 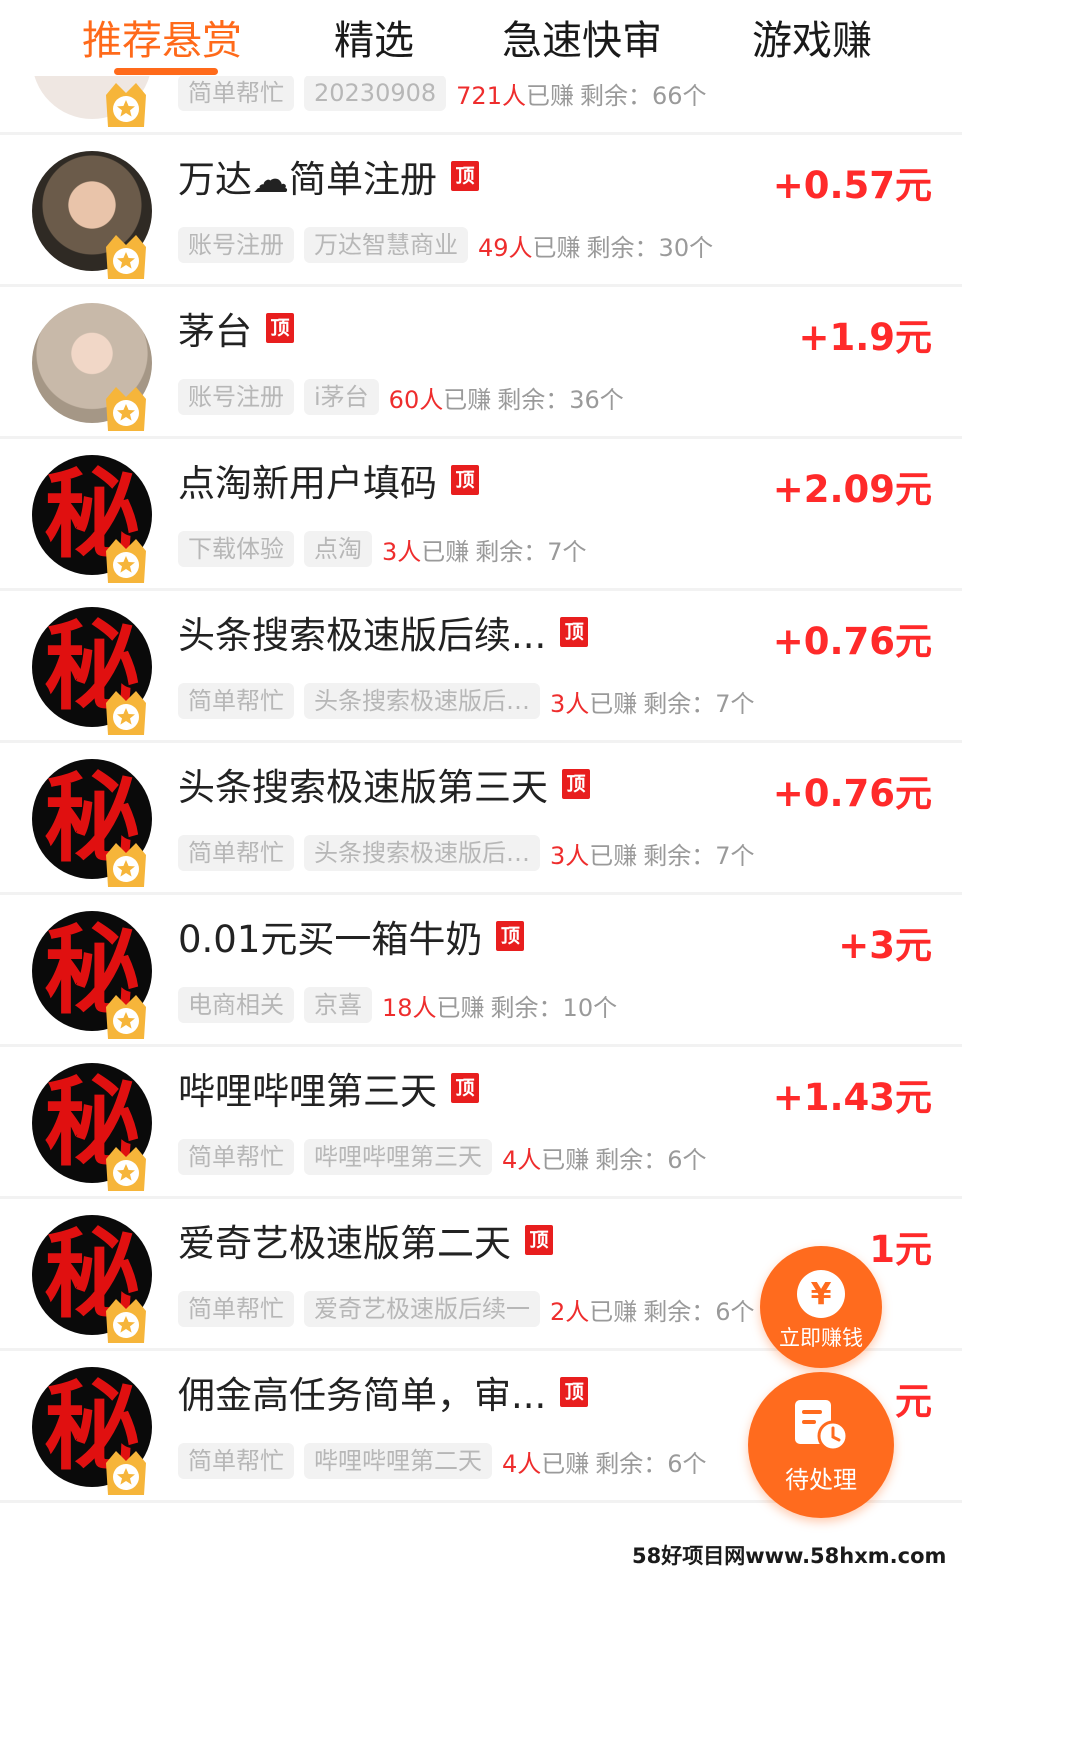 I want to click on yen-symbol: ¥, so click(x=821, y=1294).